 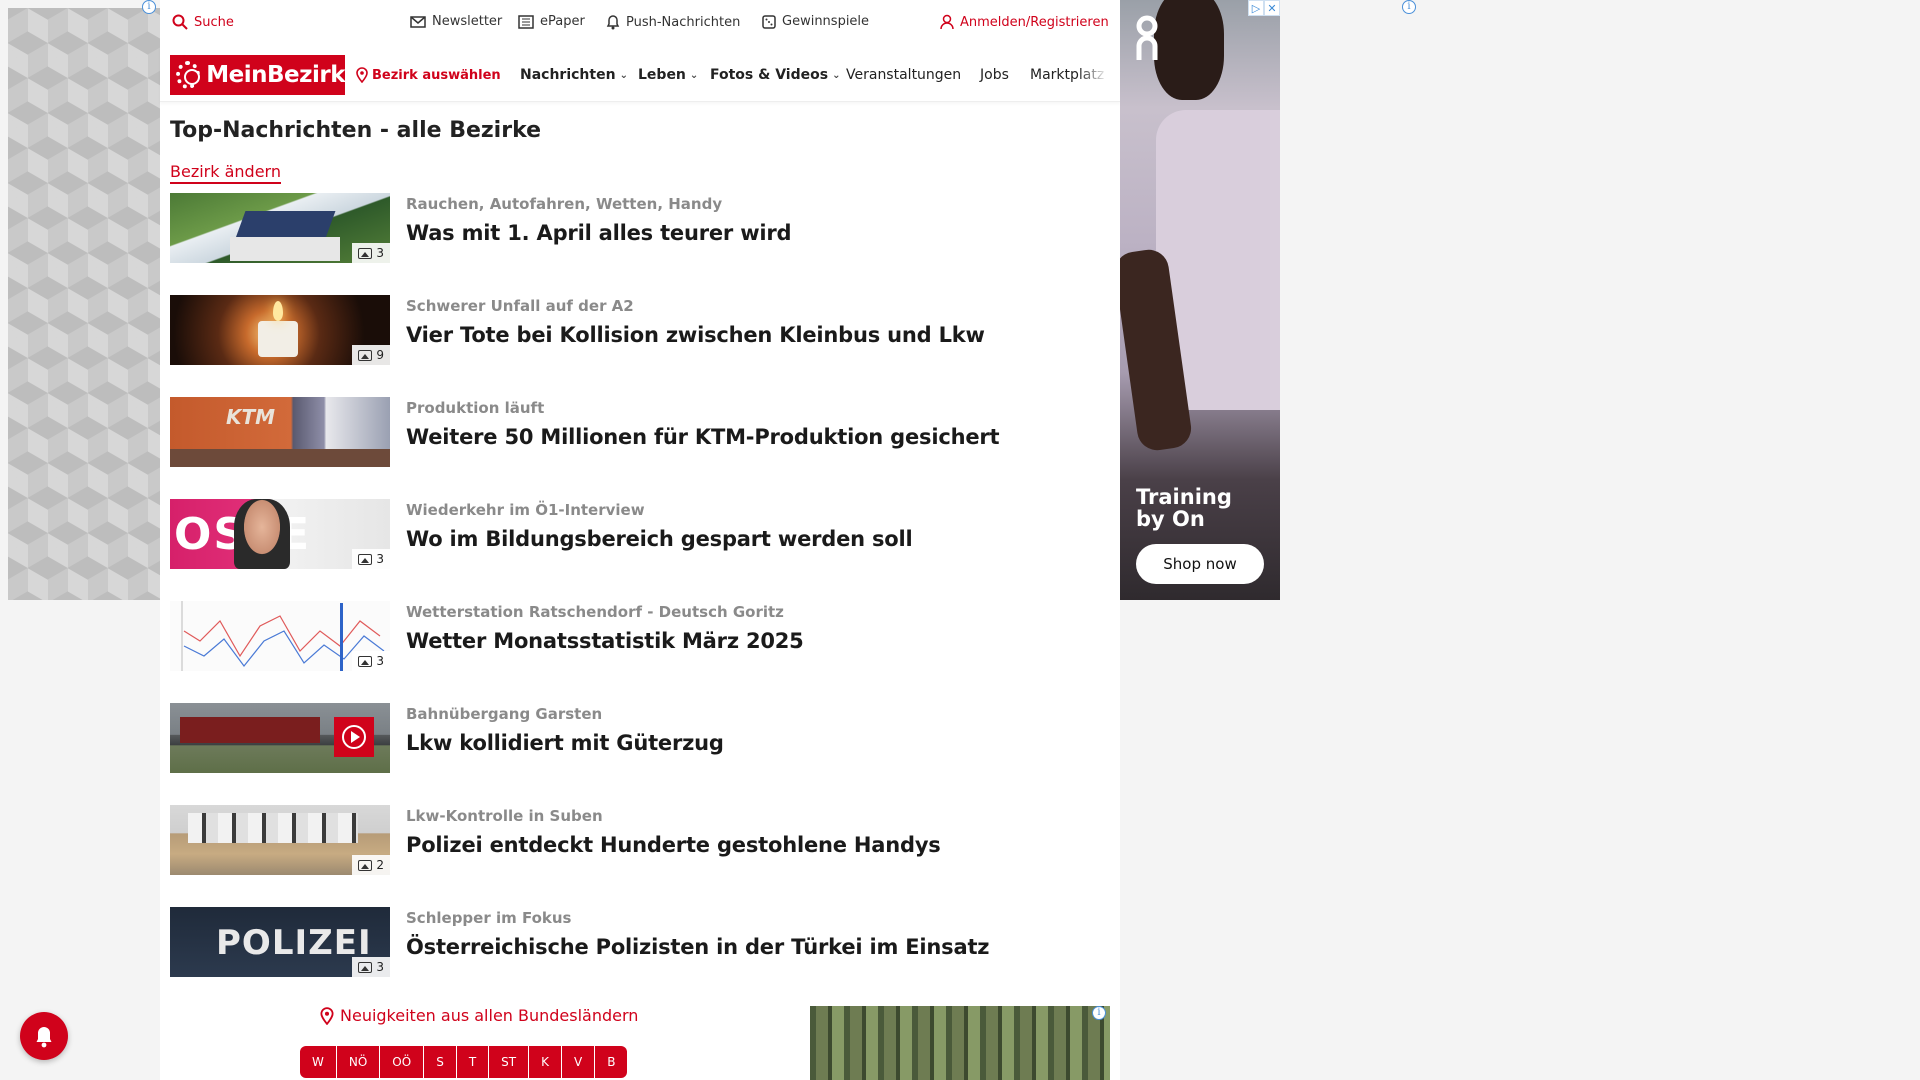 I want to click on chevron-down-icon: ⌄, so click(x=694, y=75).